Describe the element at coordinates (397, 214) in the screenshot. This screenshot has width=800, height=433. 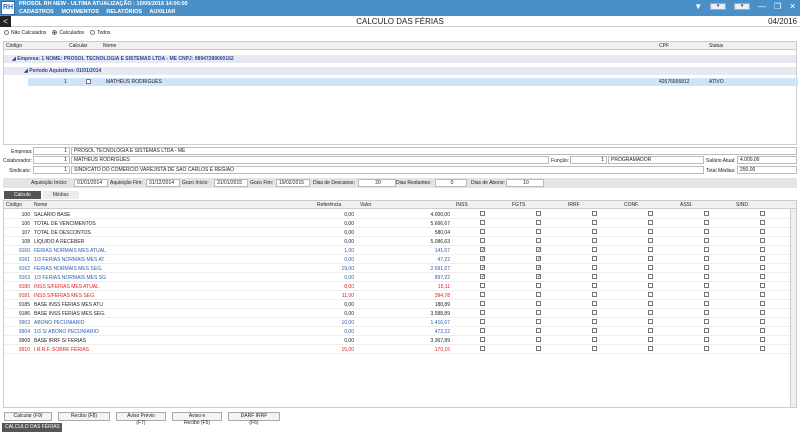
I see `table-row: 100 SALARIO BASE 0,00 4.000,00` at that location.